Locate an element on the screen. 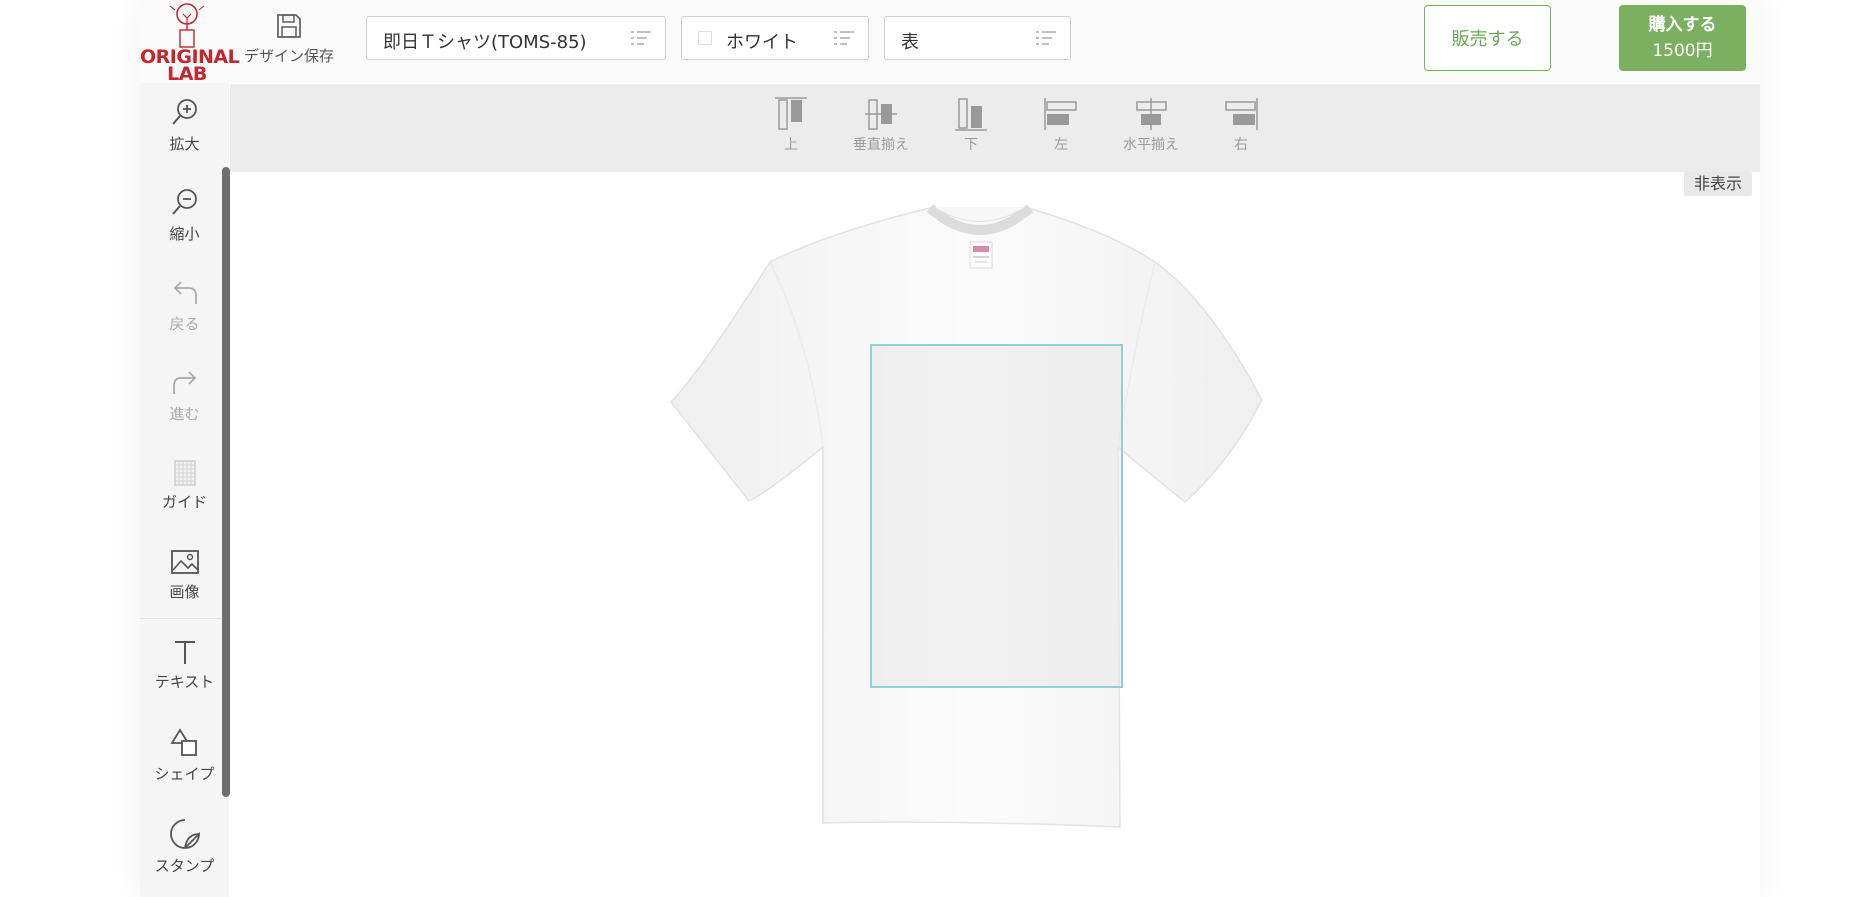 This screenshot has width=1871, height=897. grid-icon is located at coordinates (184, 473).